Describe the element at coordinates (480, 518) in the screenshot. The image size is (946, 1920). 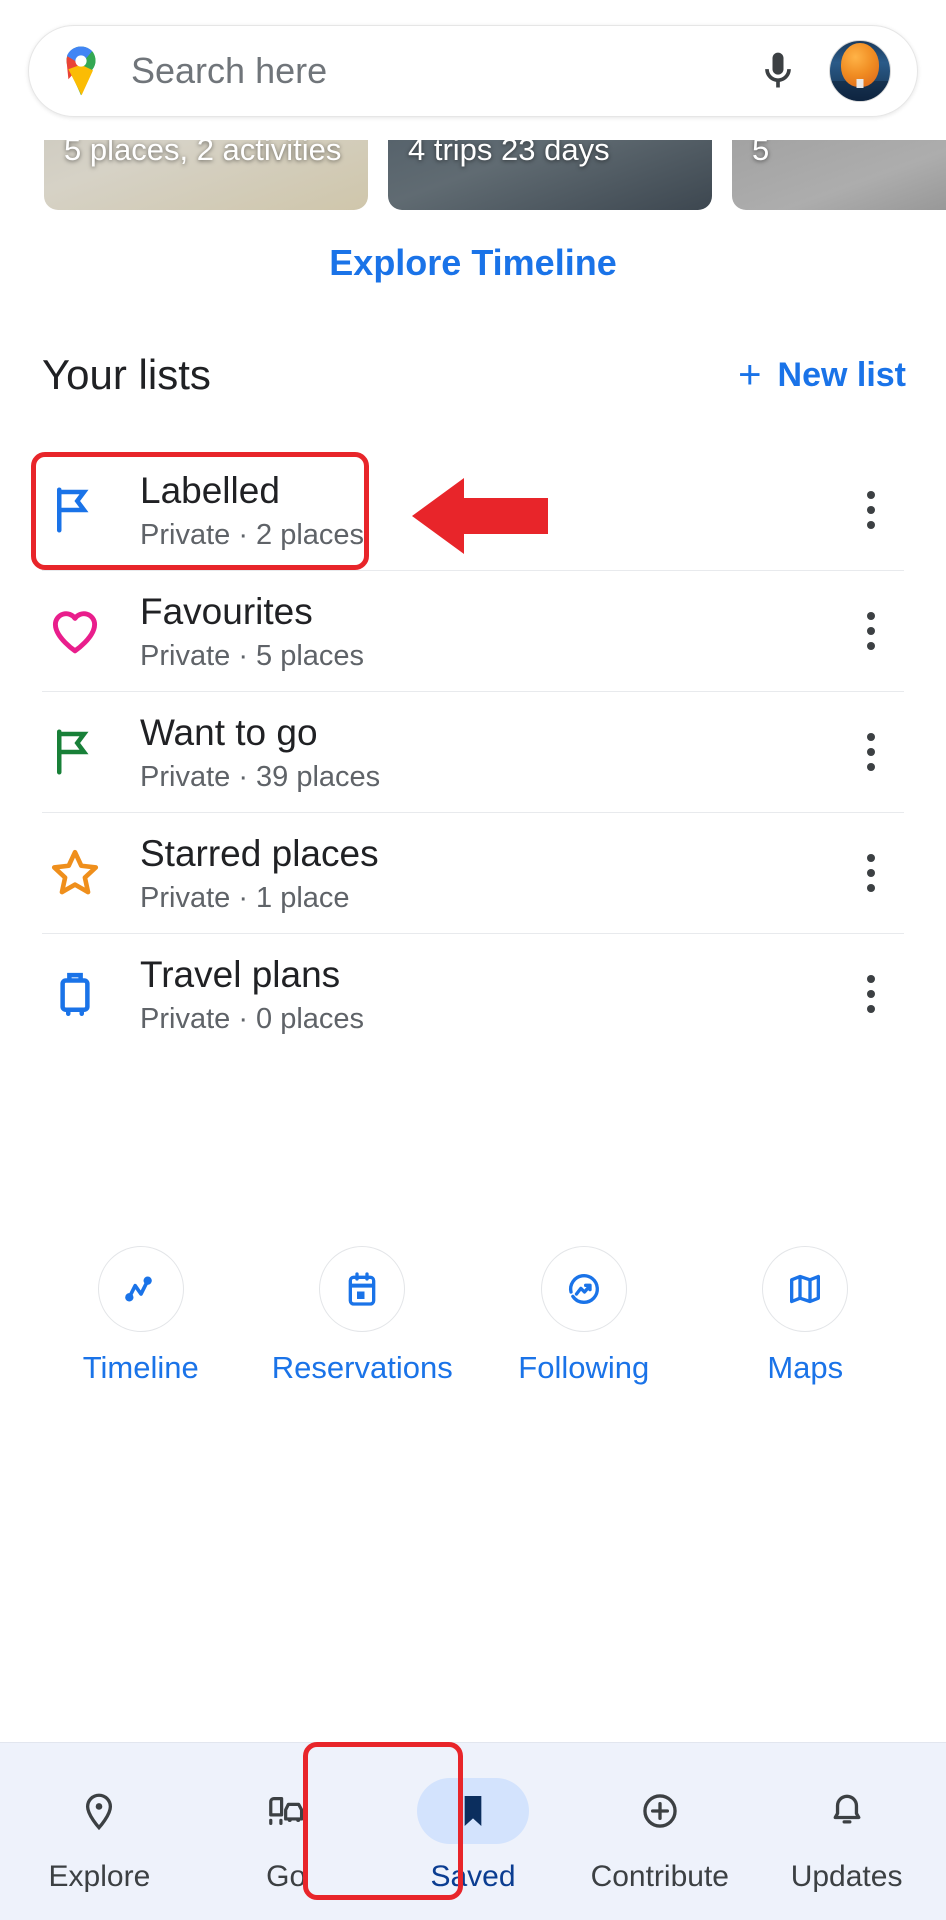
I see `pointer-arrow-icon` at that location.